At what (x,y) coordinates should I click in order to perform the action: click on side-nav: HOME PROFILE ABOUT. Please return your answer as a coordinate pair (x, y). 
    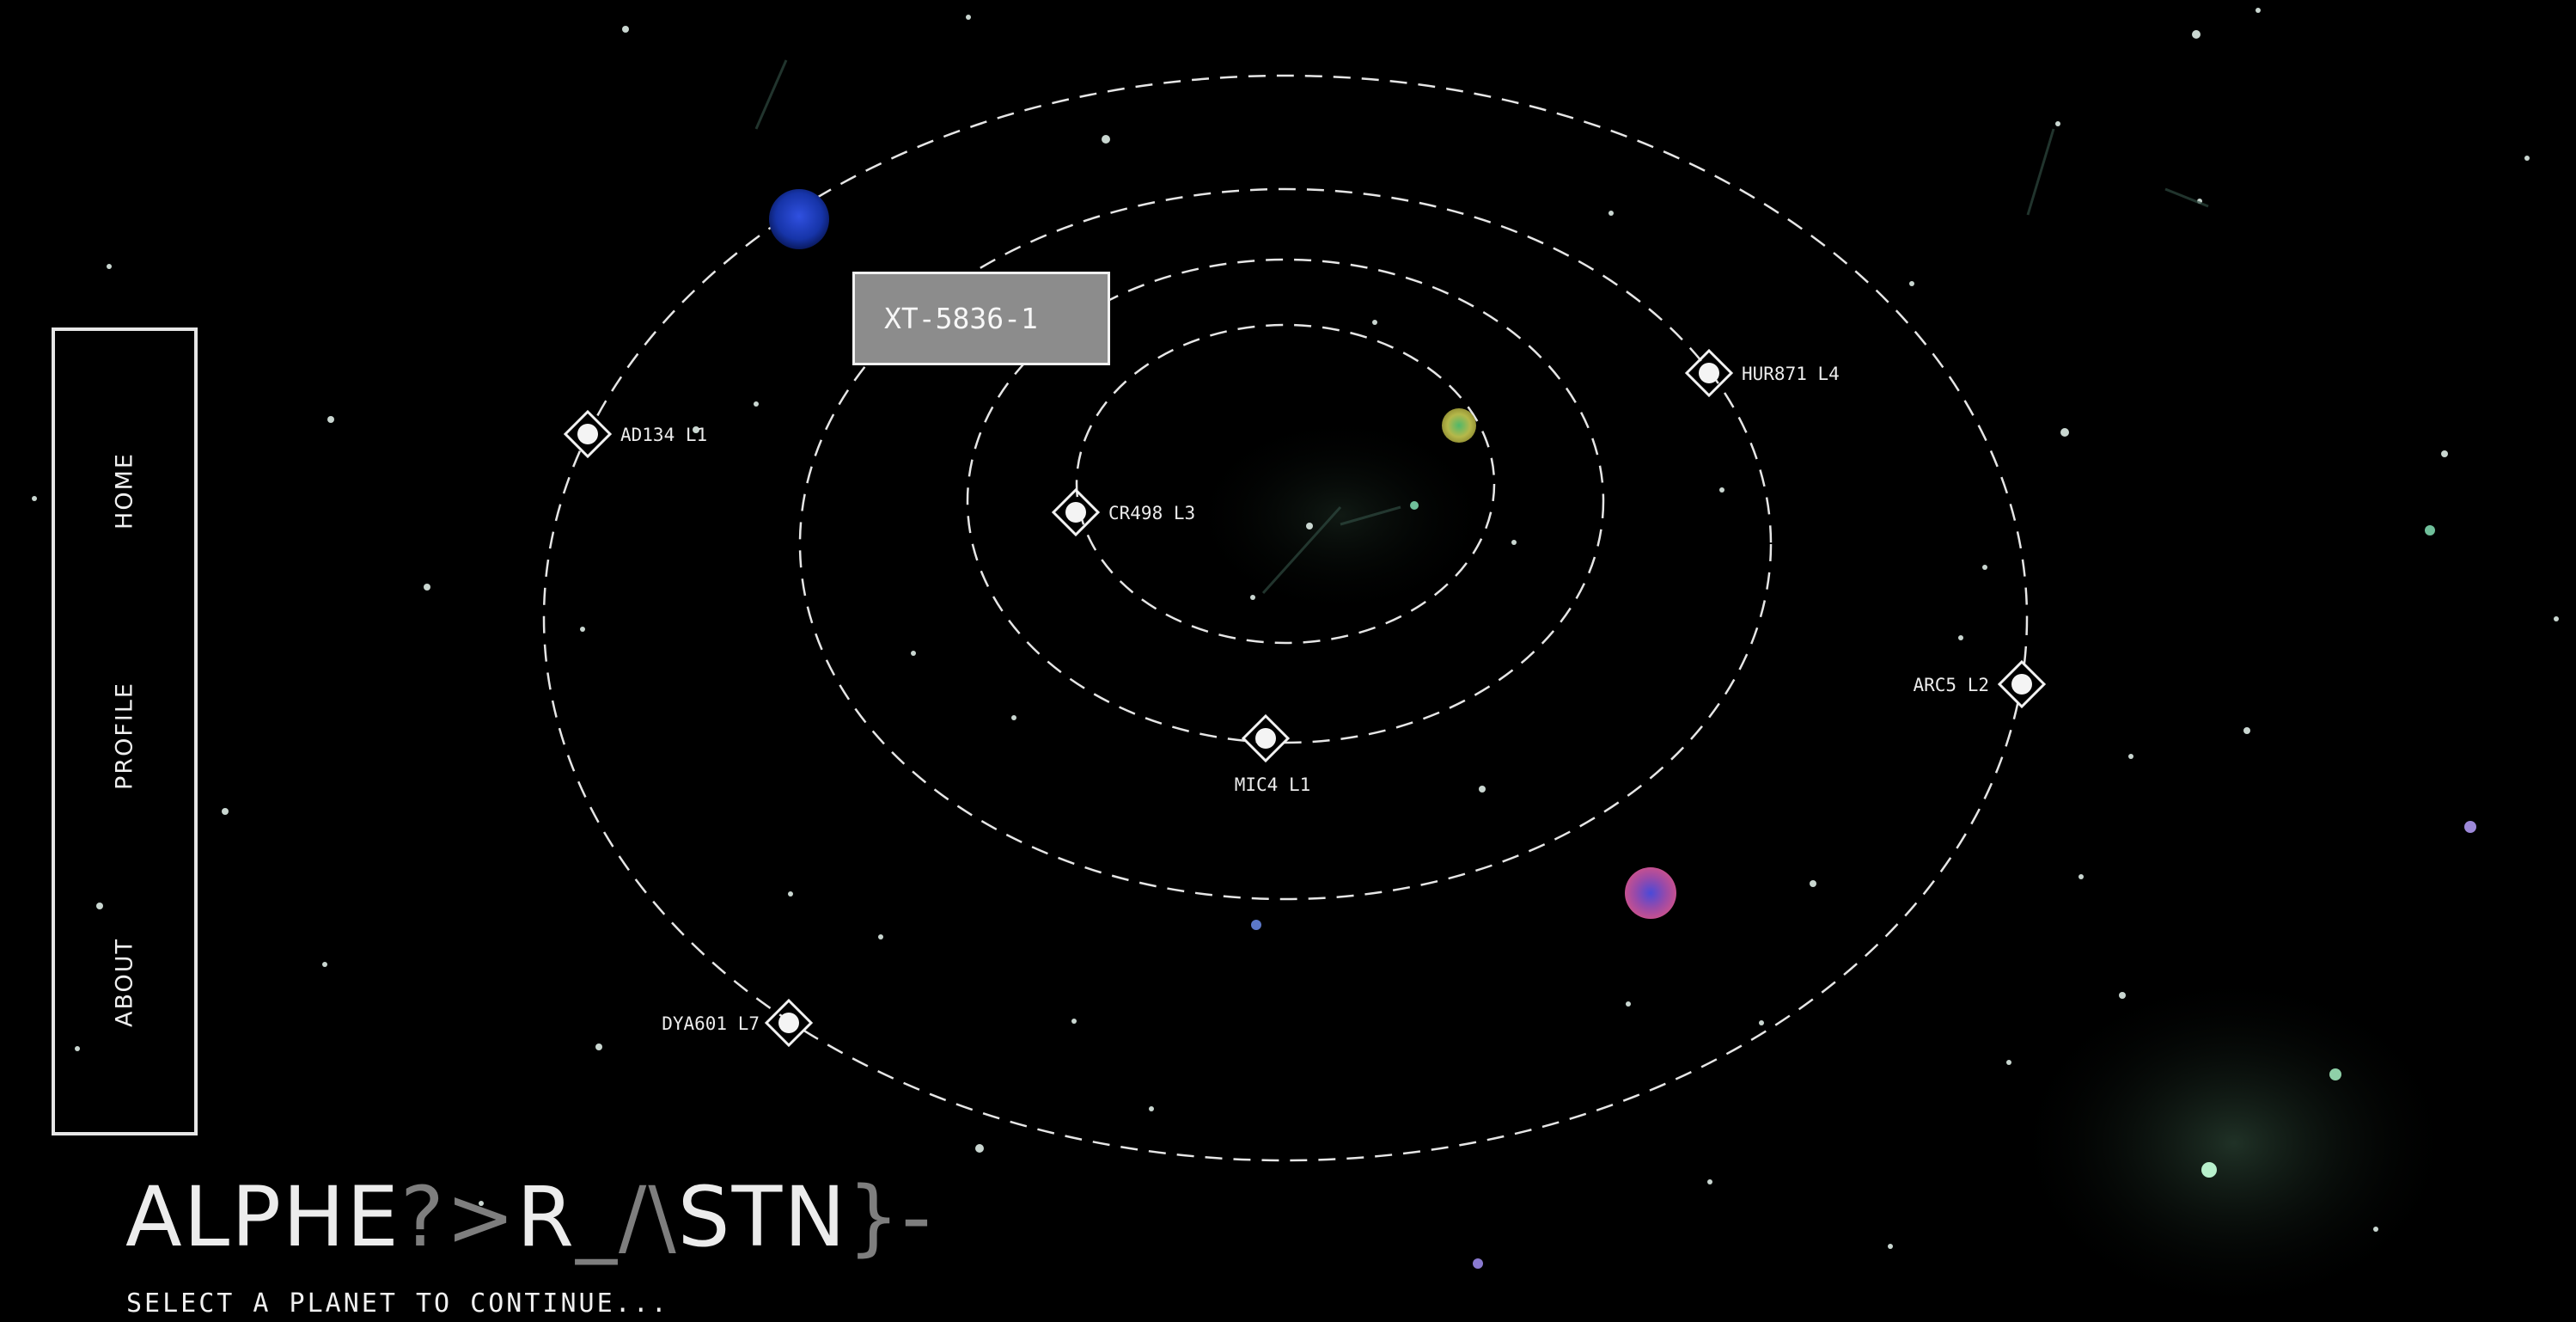
    Looking at the image, I should click on (125, 731).